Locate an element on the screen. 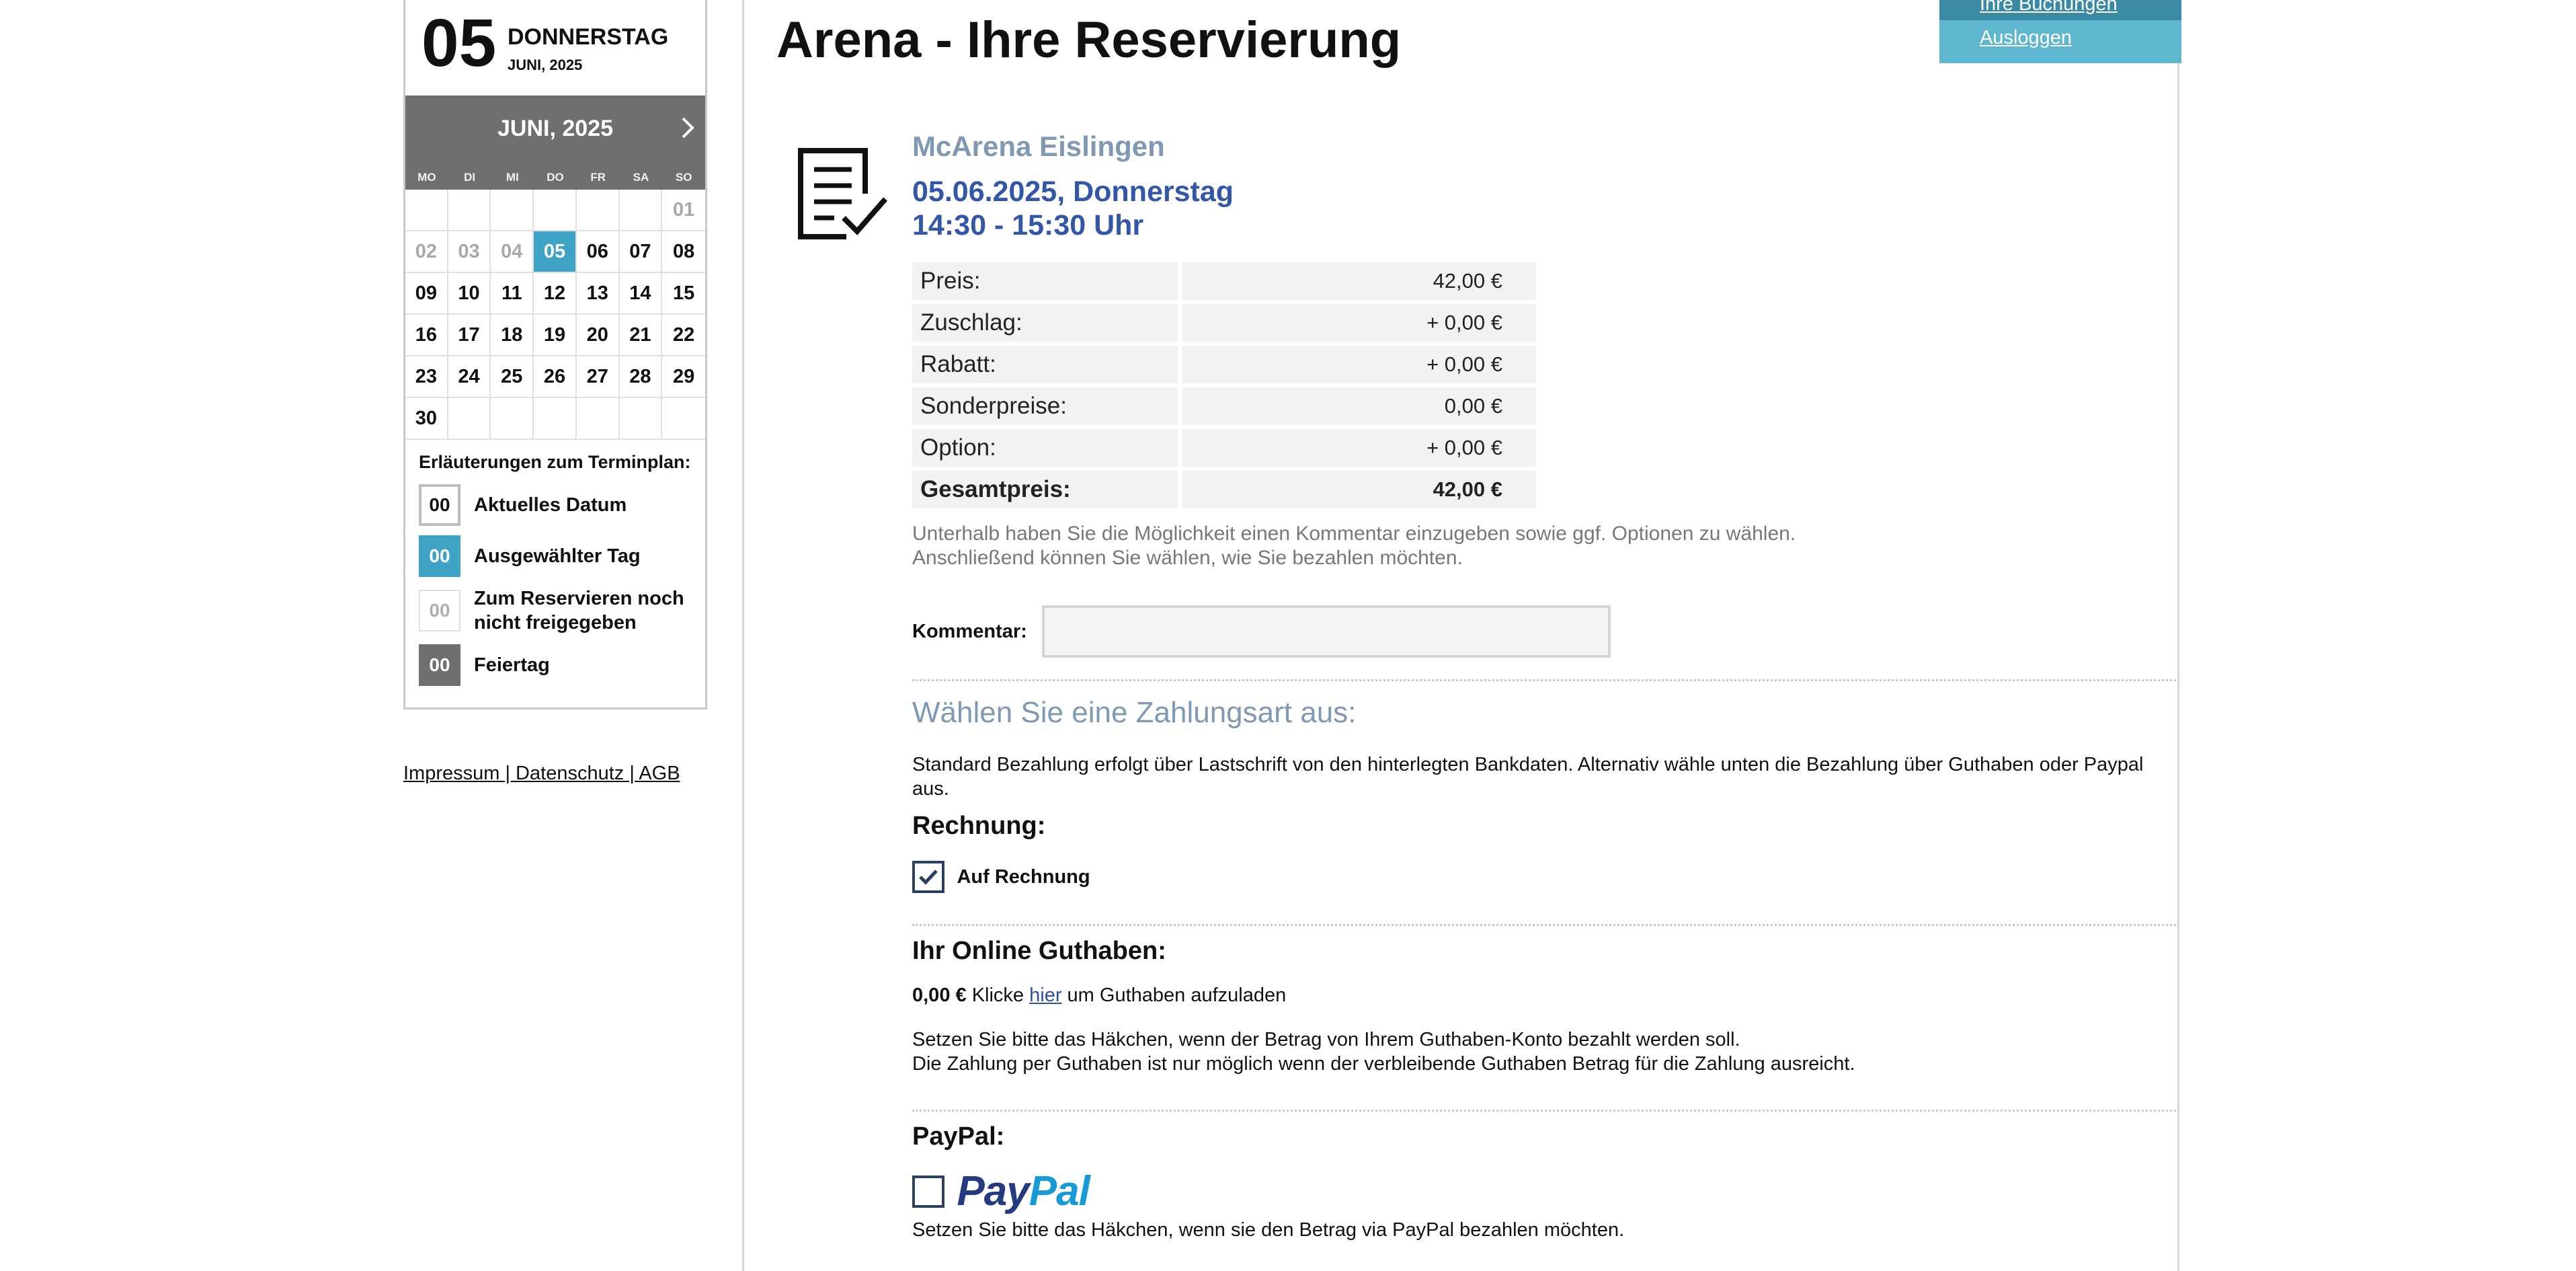  legend-item-selected: 00 Ausgewählter Tag is located at coordinates (555, 556).